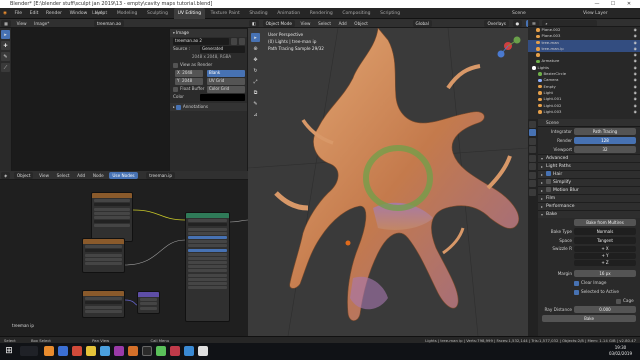  Describe the element at coordinates (605, 140) in the screenshot. I see `render-samples-field: 128` at that location.